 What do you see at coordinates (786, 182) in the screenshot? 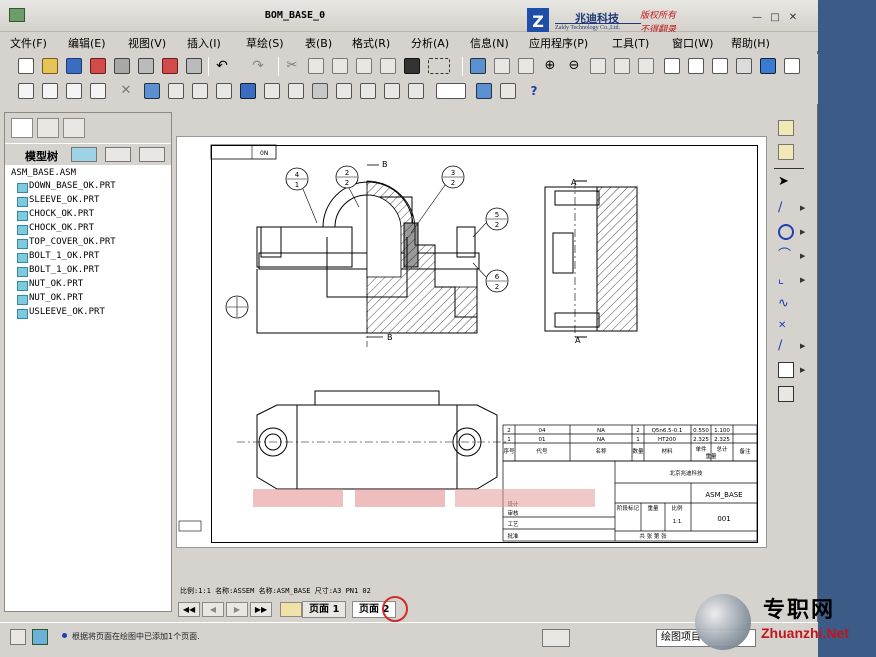
I see `select-arrow-icon: ➤` at bounding box center [786, 182].